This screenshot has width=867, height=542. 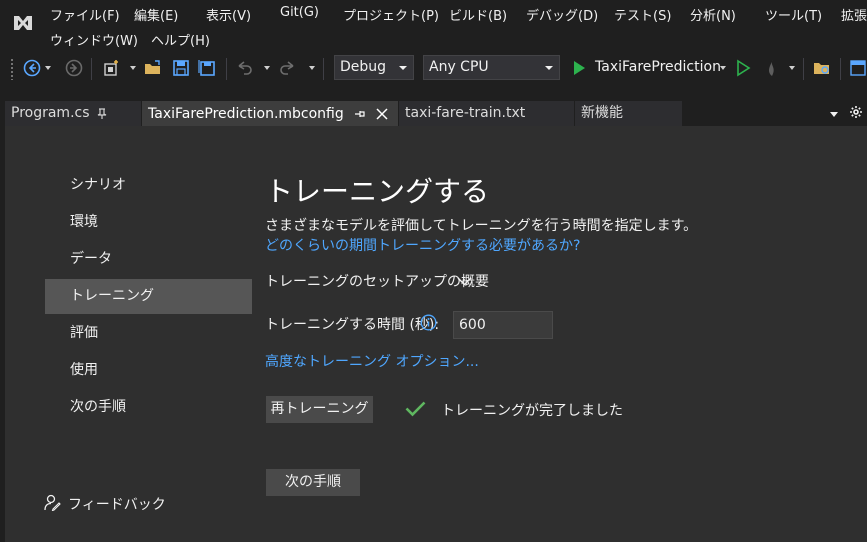 I want to click on tab-label: TaxiFarePrediction.mbconfig, so click(x=246, y=114).